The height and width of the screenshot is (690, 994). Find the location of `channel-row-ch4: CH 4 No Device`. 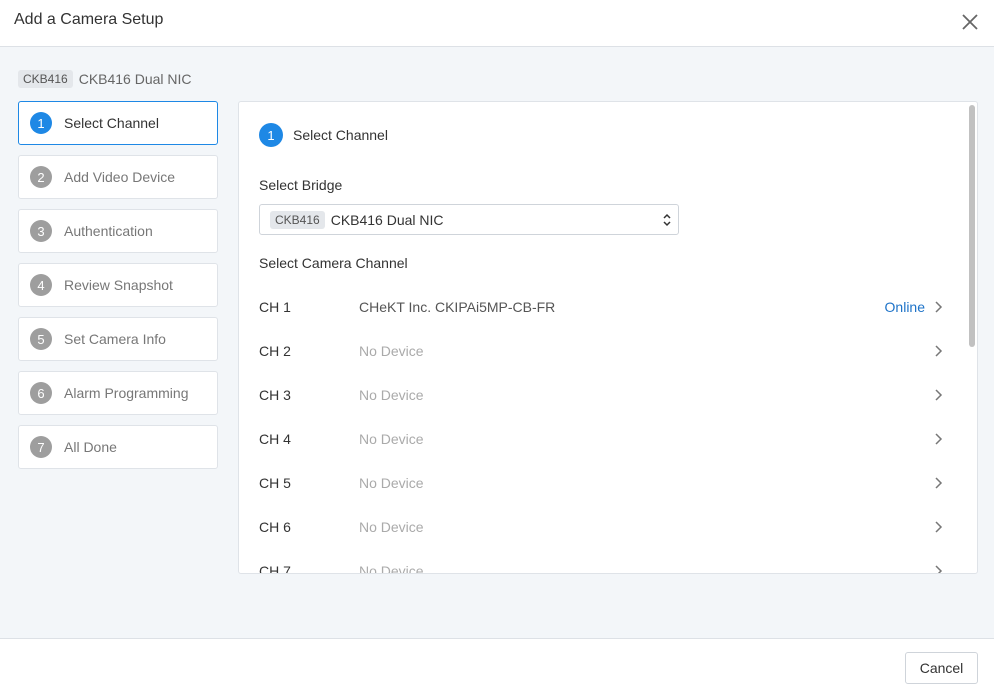

channel-row-ch4: CH 4 No Device is located at coordinates (604, 439).